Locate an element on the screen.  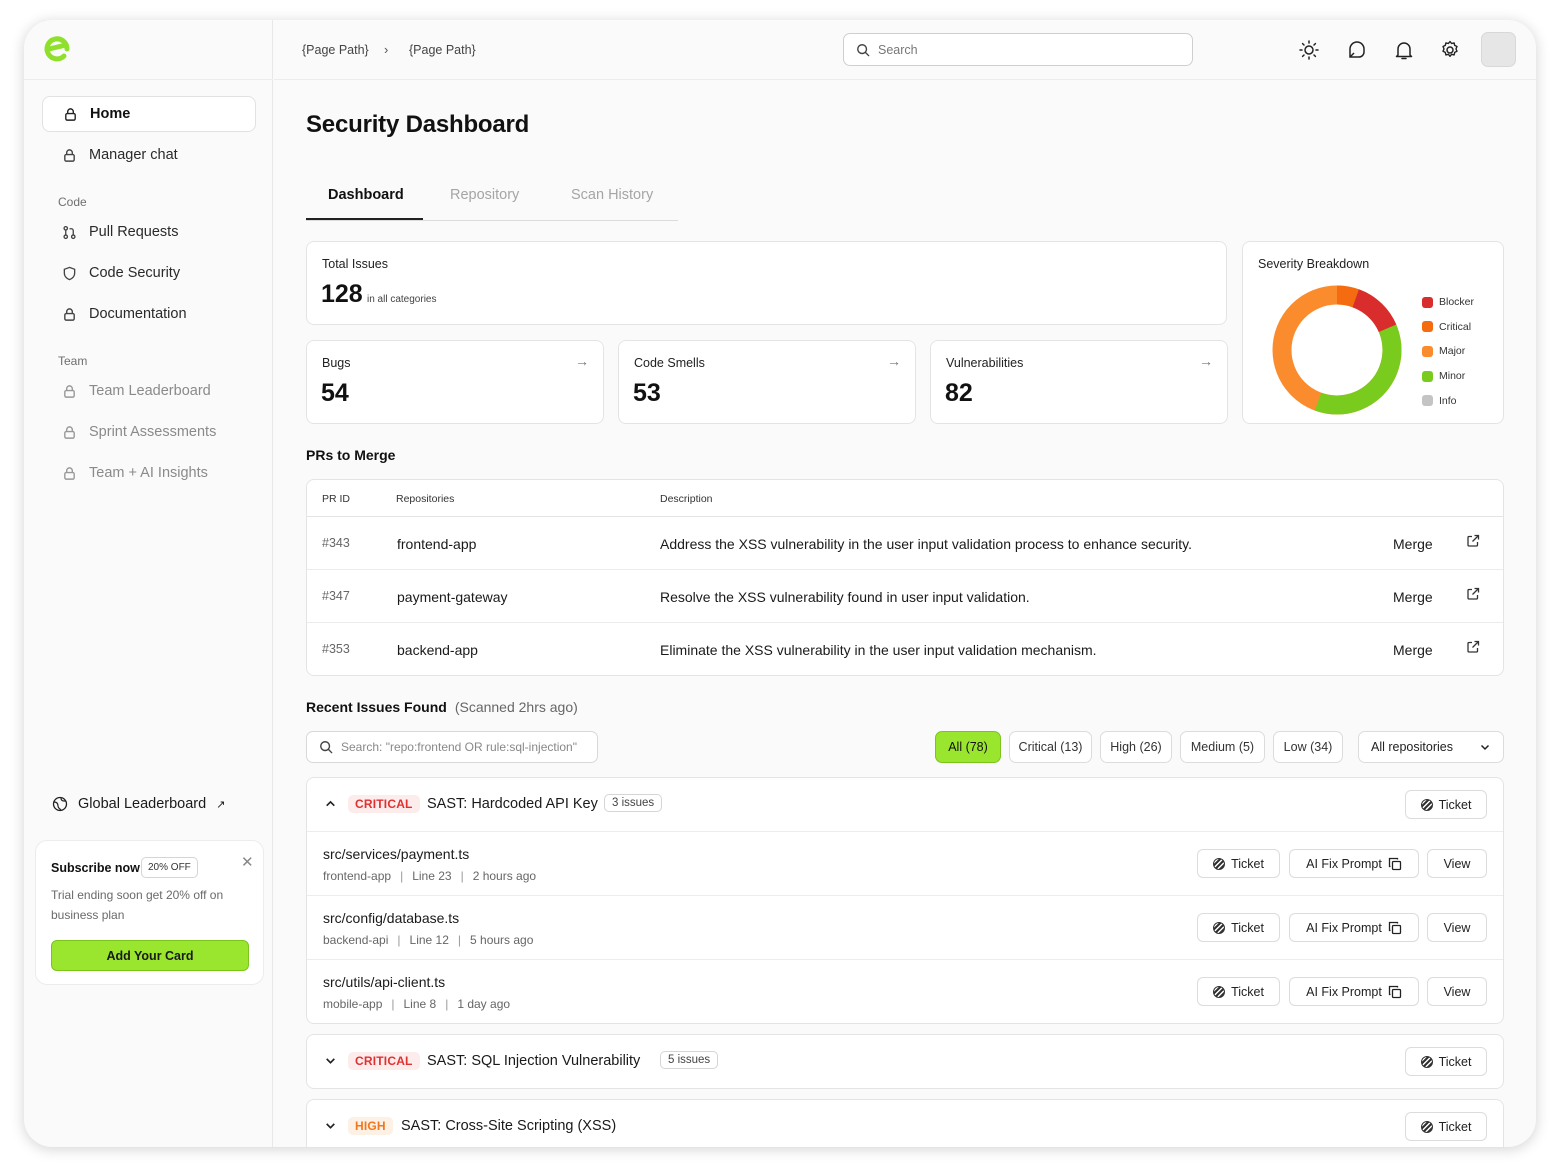
bugs-card: Bugs → 54 is located at coordinates (455, 382).